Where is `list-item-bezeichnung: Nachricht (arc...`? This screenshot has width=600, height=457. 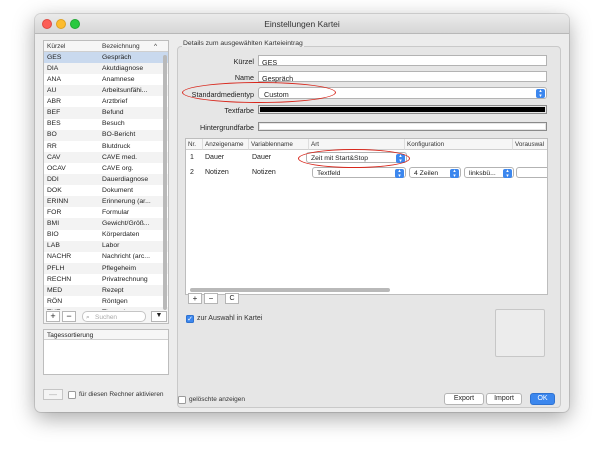 list-item-bezeichnung: Nachricht (arc... is located at coordinates (126, 257).